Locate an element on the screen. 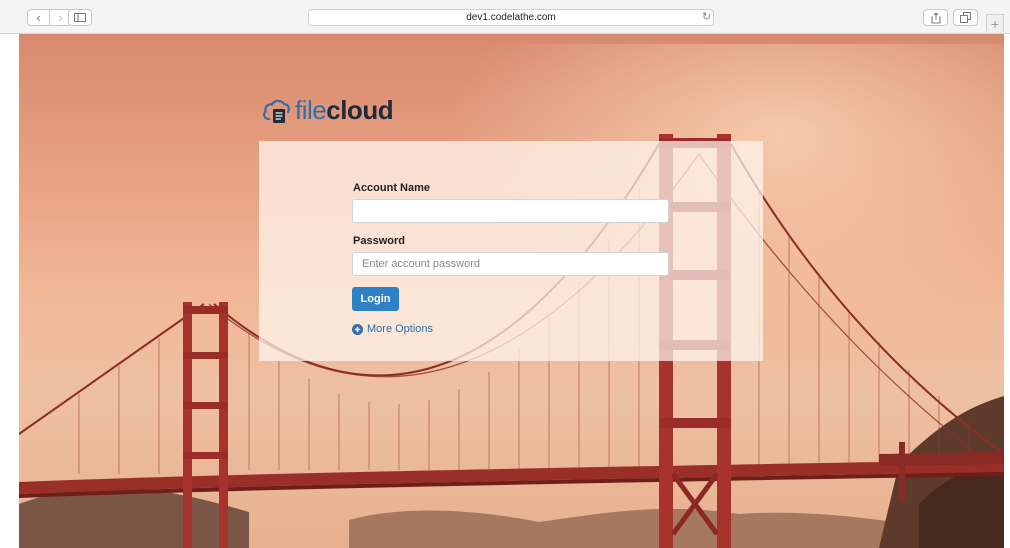  logo-cloud-text: cloud is located at coordinates (360, 110).